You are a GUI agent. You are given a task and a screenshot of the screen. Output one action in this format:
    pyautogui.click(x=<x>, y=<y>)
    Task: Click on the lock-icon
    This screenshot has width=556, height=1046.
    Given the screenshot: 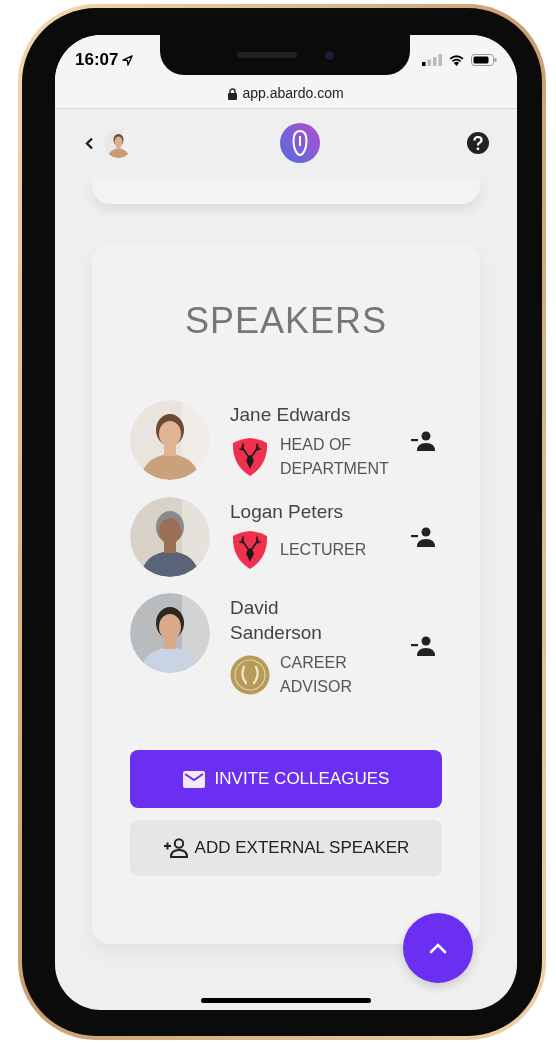 What is the action you would take?
    pyautogui.click(x=233, y=93)
    